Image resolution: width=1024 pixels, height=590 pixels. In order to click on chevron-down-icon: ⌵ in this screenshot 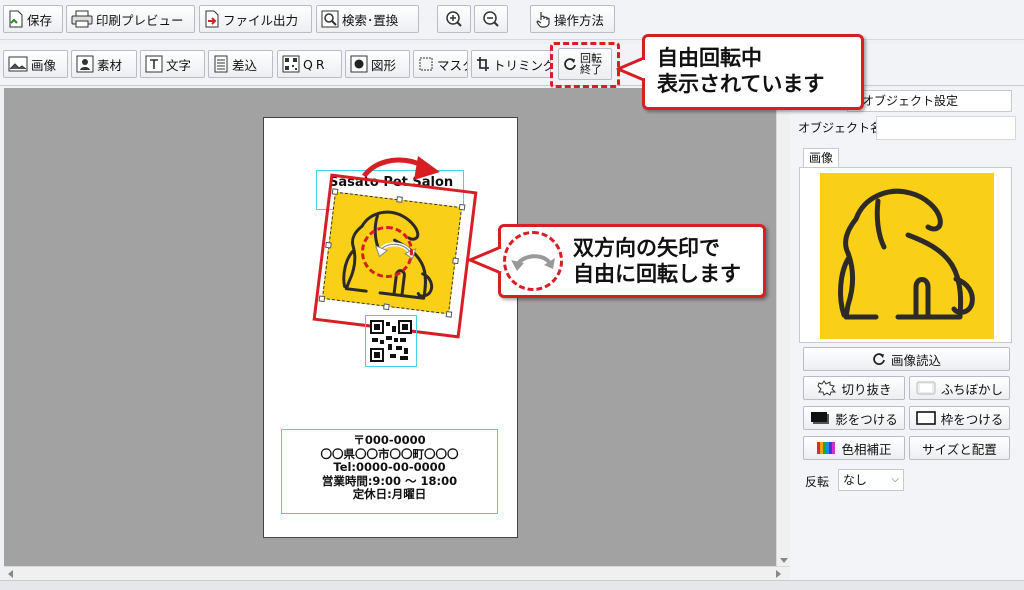, I will do `click(895, 479)`.